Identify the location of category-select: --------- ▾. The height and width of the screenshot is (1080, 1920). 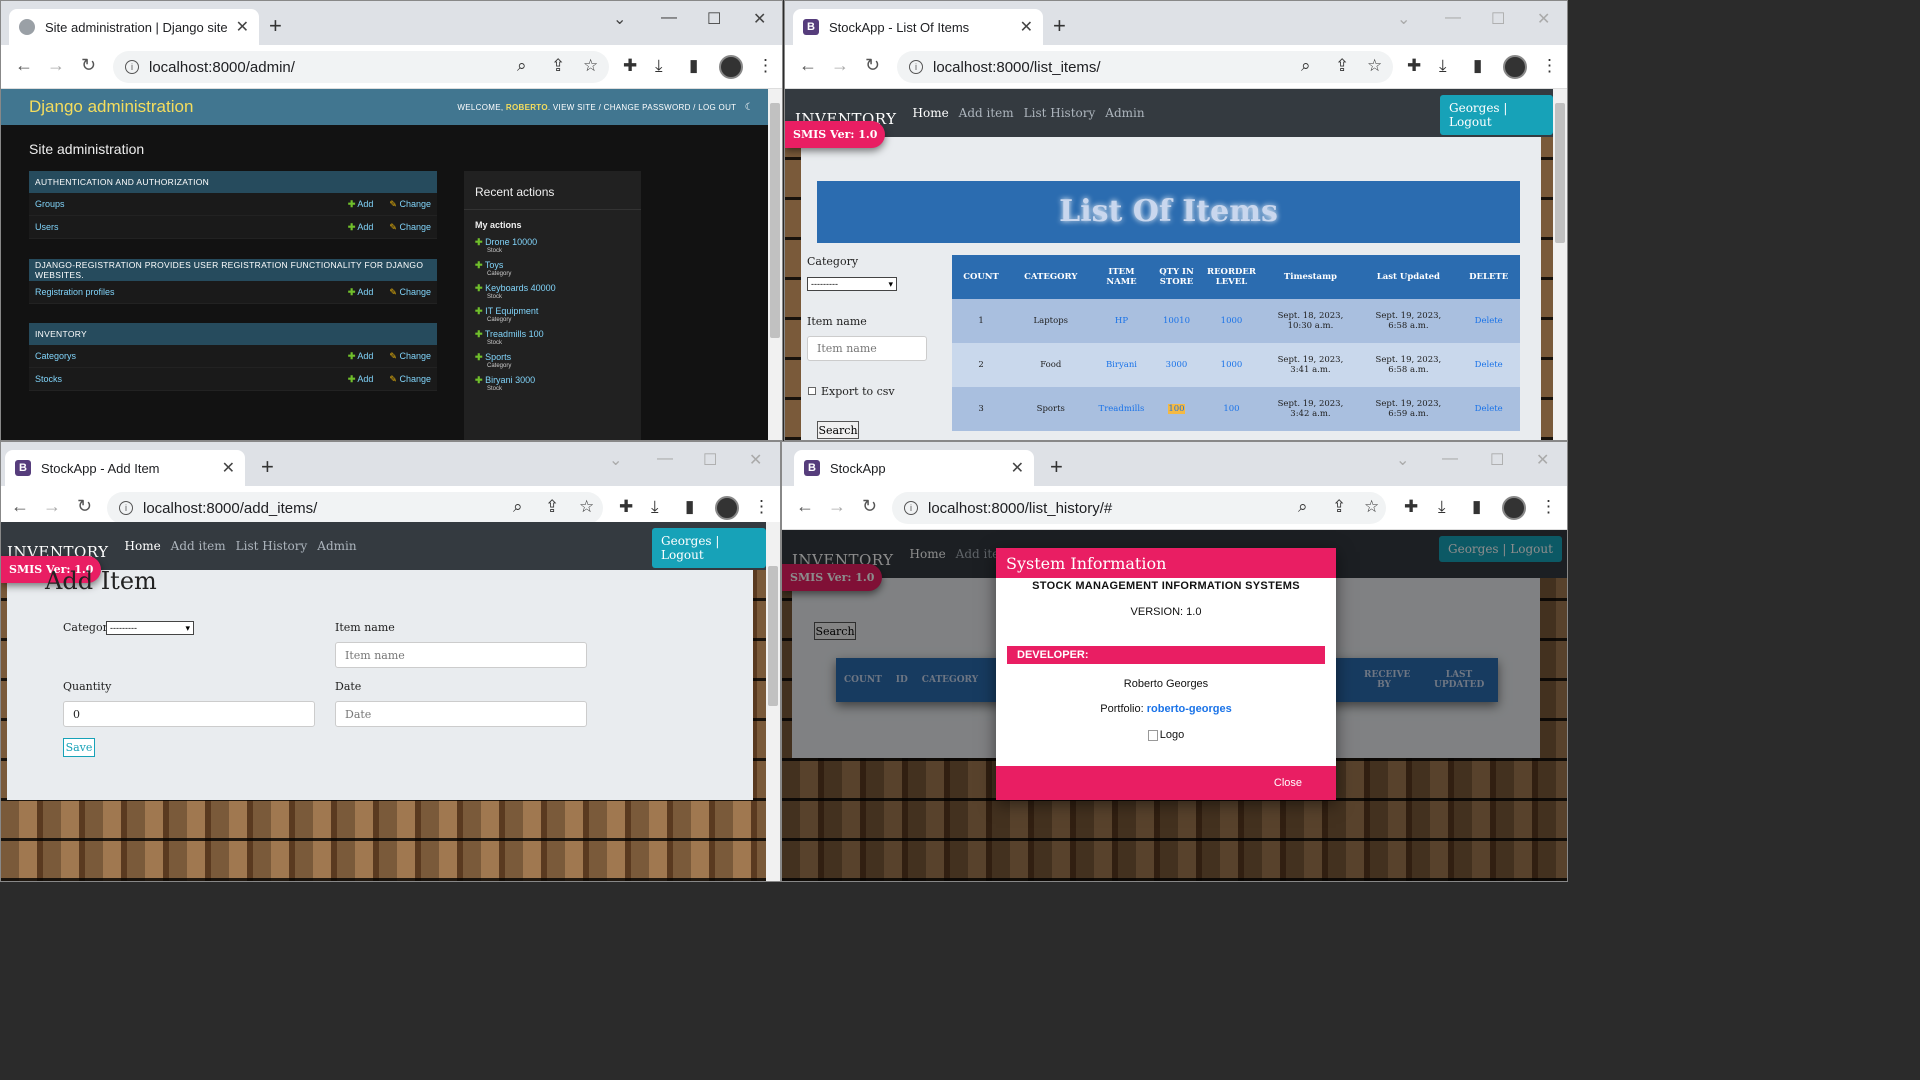
(150, 628).